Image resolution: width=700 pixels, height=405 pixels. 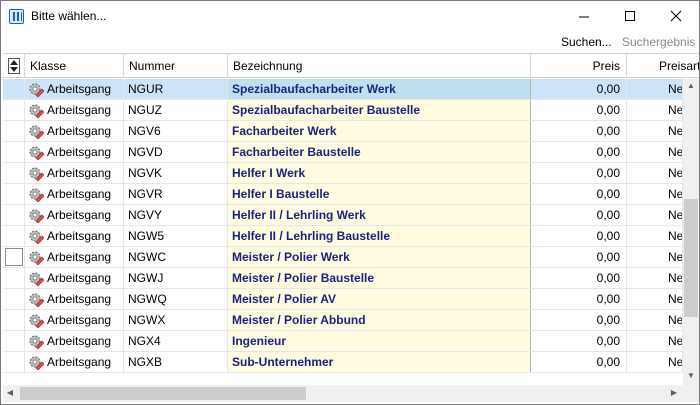 What do you see at coordinates (379, 278) in the screenshot?
I see `cell-bezeichnung: Meister / Polier Baustelle` at bounding box center [379, 278].